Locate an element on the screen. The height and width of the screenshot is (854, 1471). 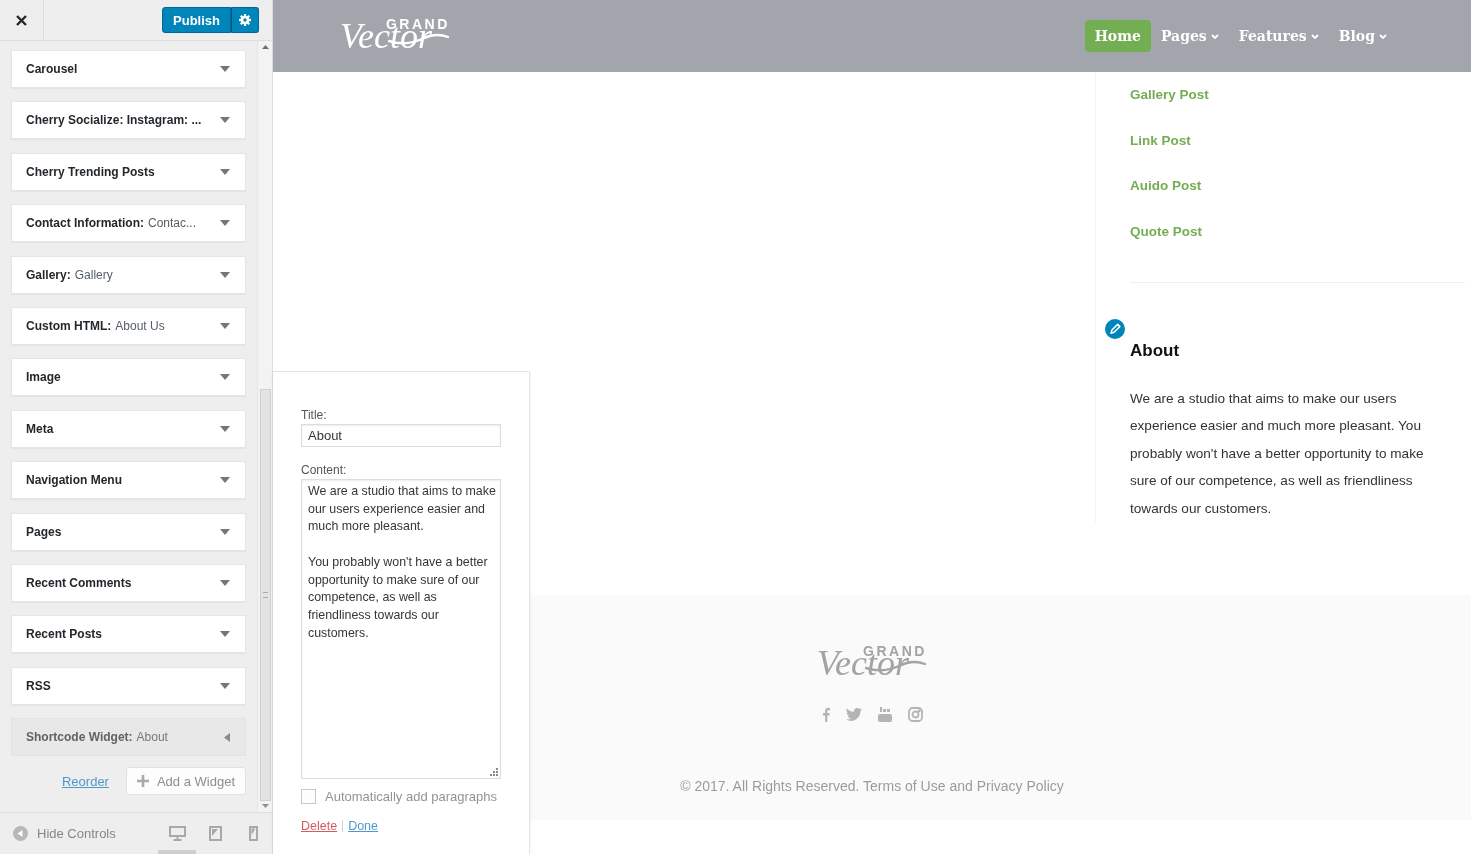
arrow-left-circle-icon is located at coordinates (20, 833).